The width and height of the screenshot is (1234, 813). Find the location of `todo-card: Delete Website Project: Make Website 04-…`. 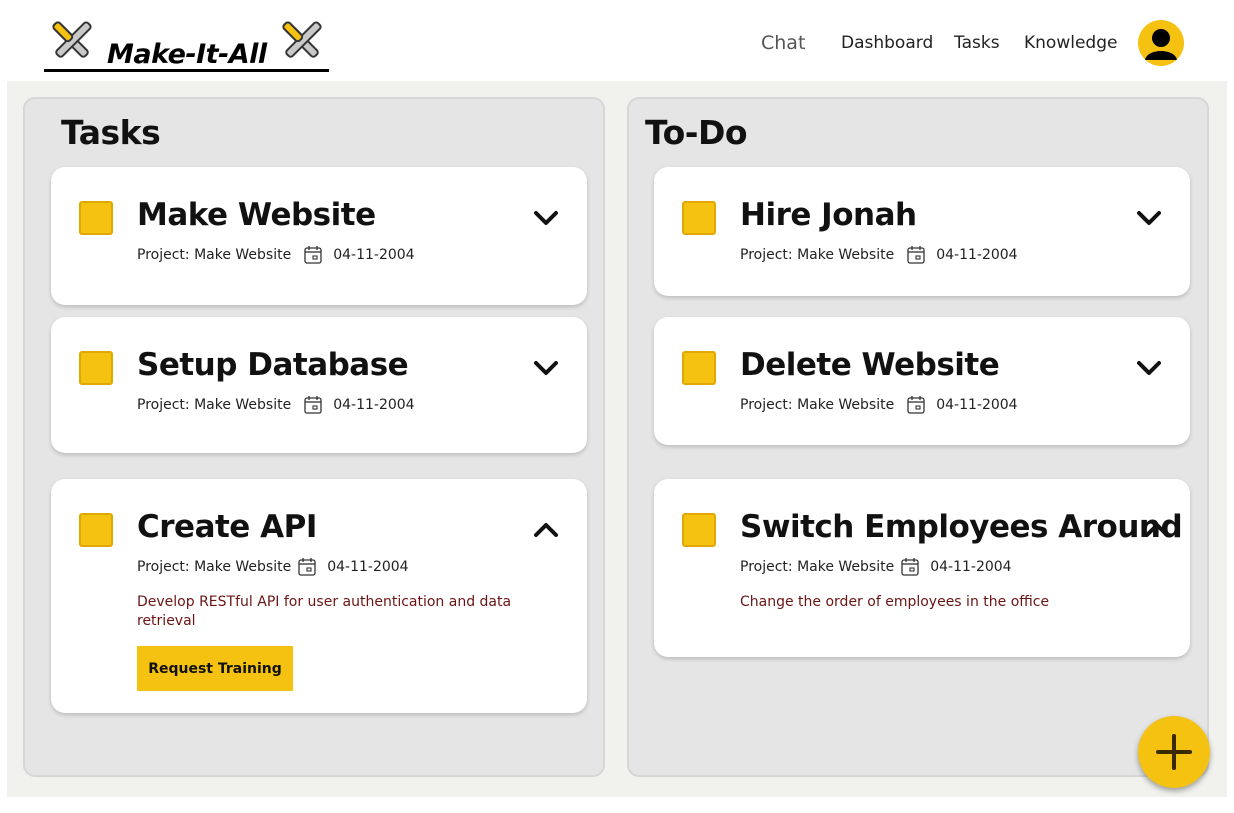

todo-card: Delete Website Project: Make Website 04-… is located at coordinates (922, 381).